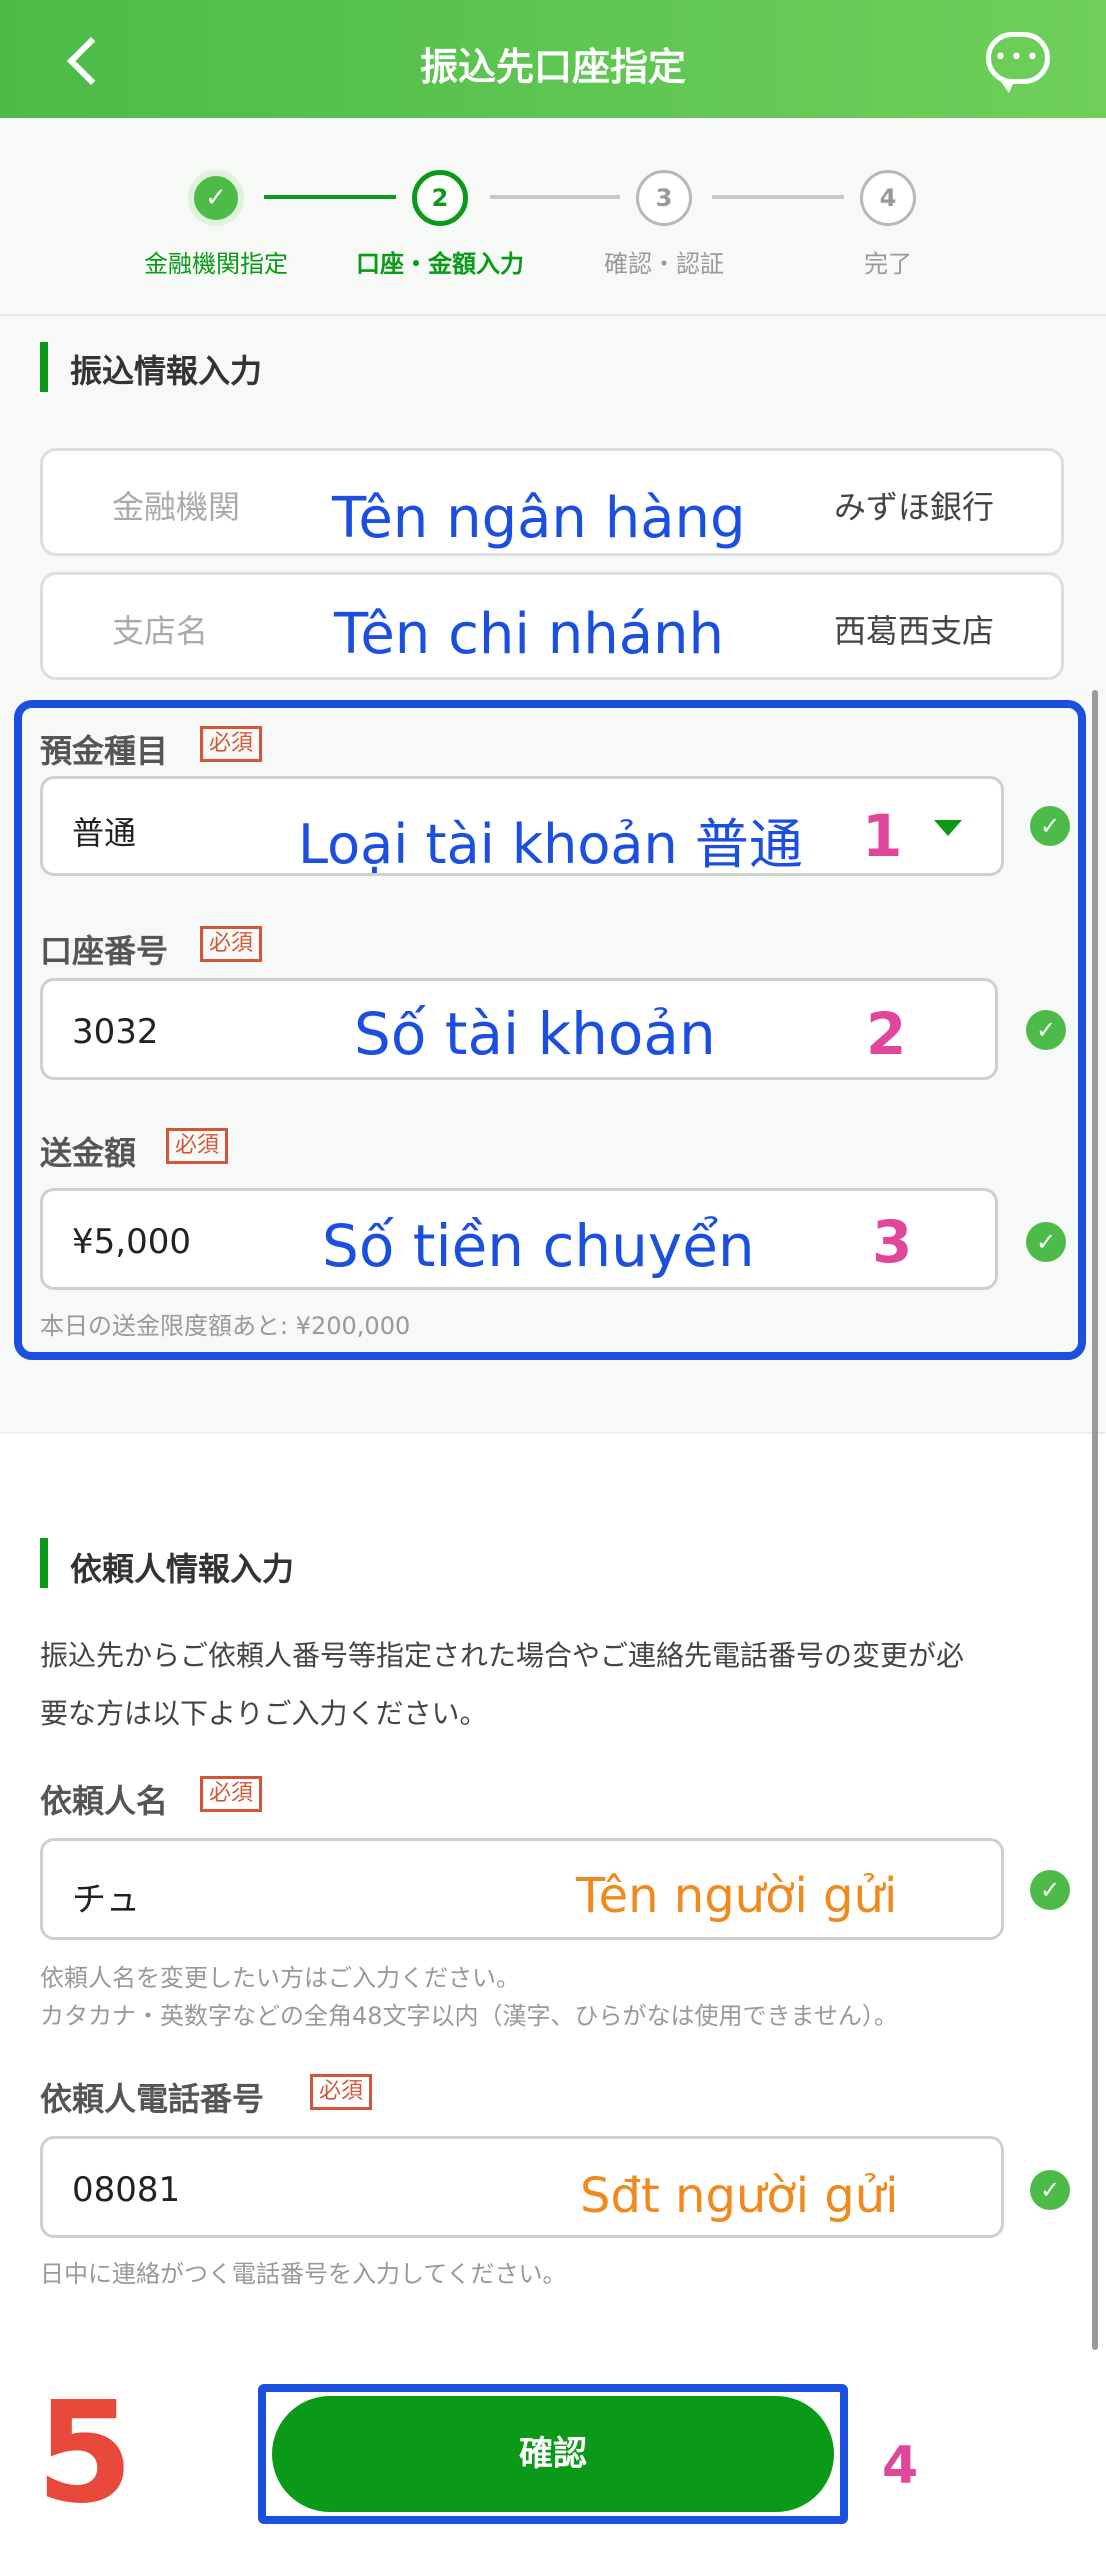  I want to click on page-title: 振込先口座指定, so click(552, 67).